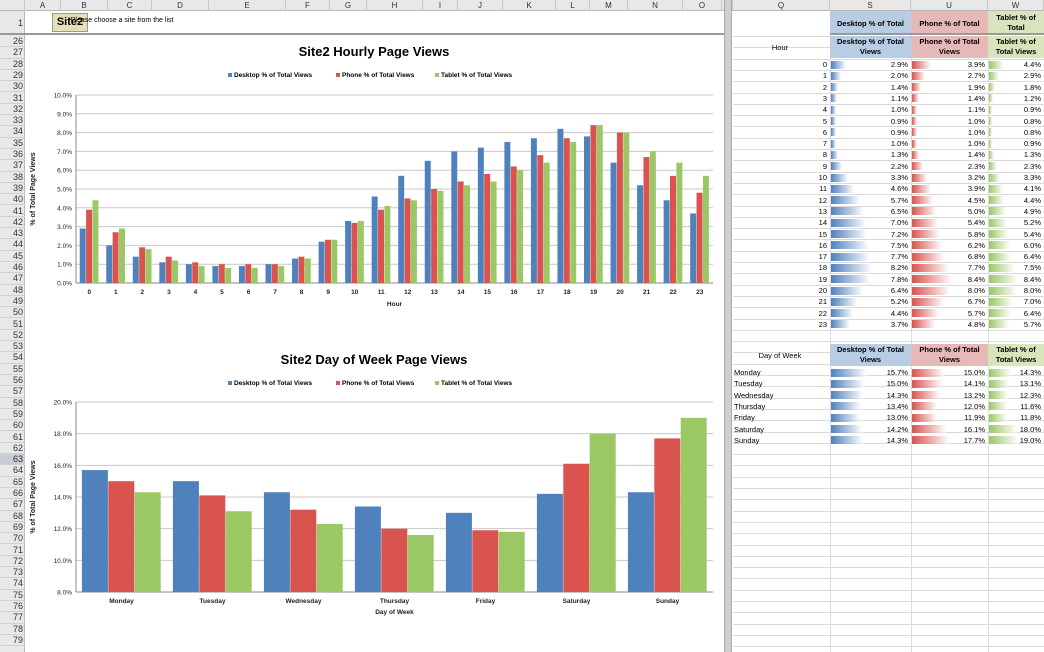 The image size is (1044, 652). Describe the element at coordinates (12, 528) in the screenshot. I see `row-header-69: 69` at that location.